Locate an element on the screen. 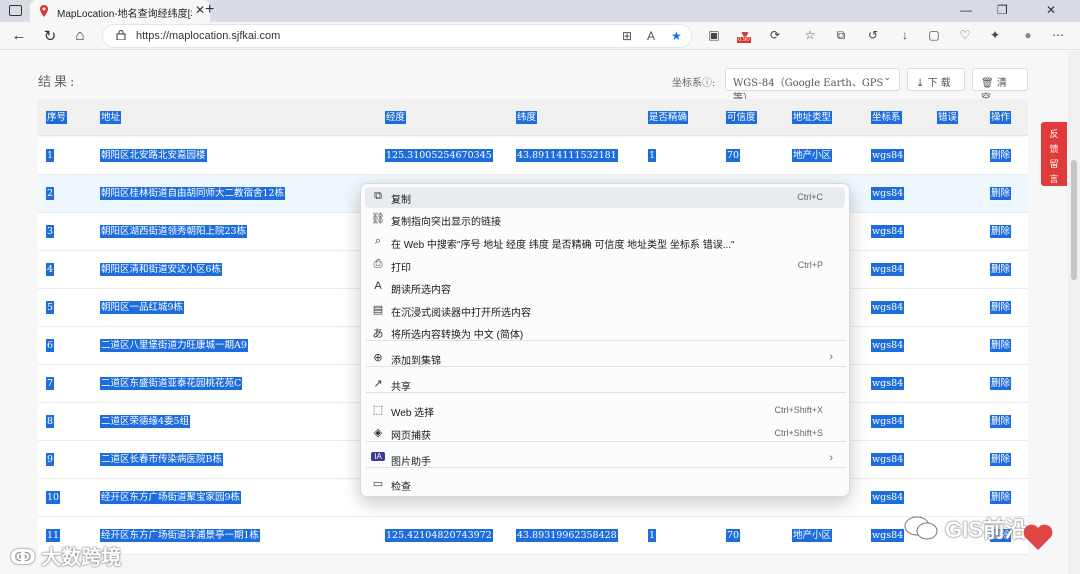  context-menu-item: ▭ 检查 is located at coordinates (605, 484).